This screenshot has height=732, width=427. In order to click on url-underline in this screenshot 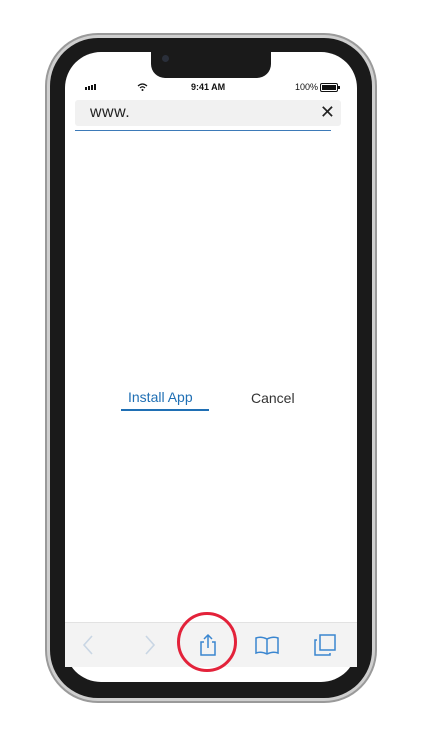, I will do `click(203, 130)`.